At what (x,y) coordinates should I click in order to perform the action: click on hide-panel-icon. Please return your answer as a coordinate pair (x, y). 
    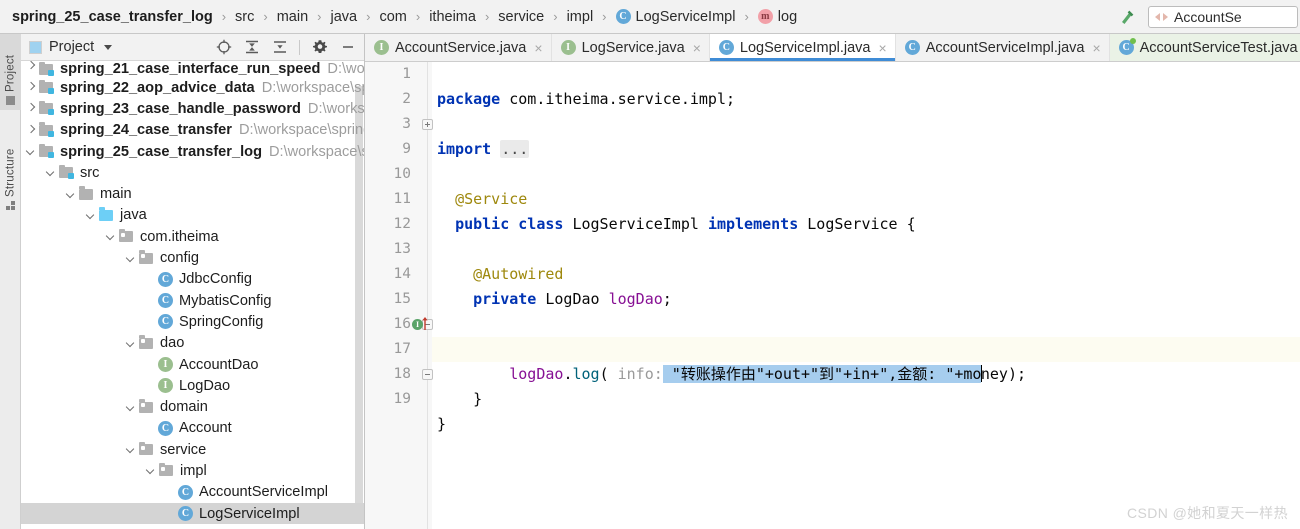
    Looking at the image, I should click on (347, 47).